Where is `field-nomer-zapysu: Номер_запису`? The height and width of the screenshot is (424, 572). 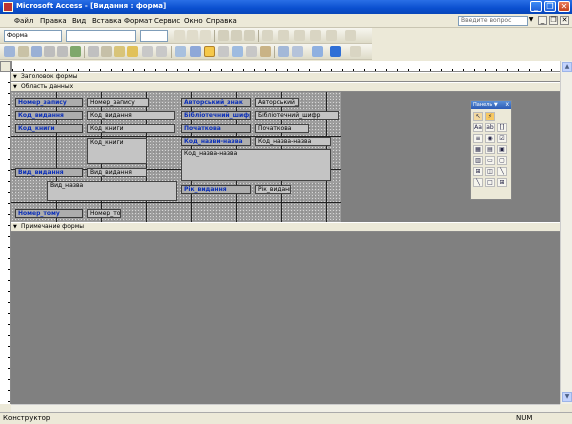
field-nomer-zapysu: Номер_запису is located at coordinates (118, 102).